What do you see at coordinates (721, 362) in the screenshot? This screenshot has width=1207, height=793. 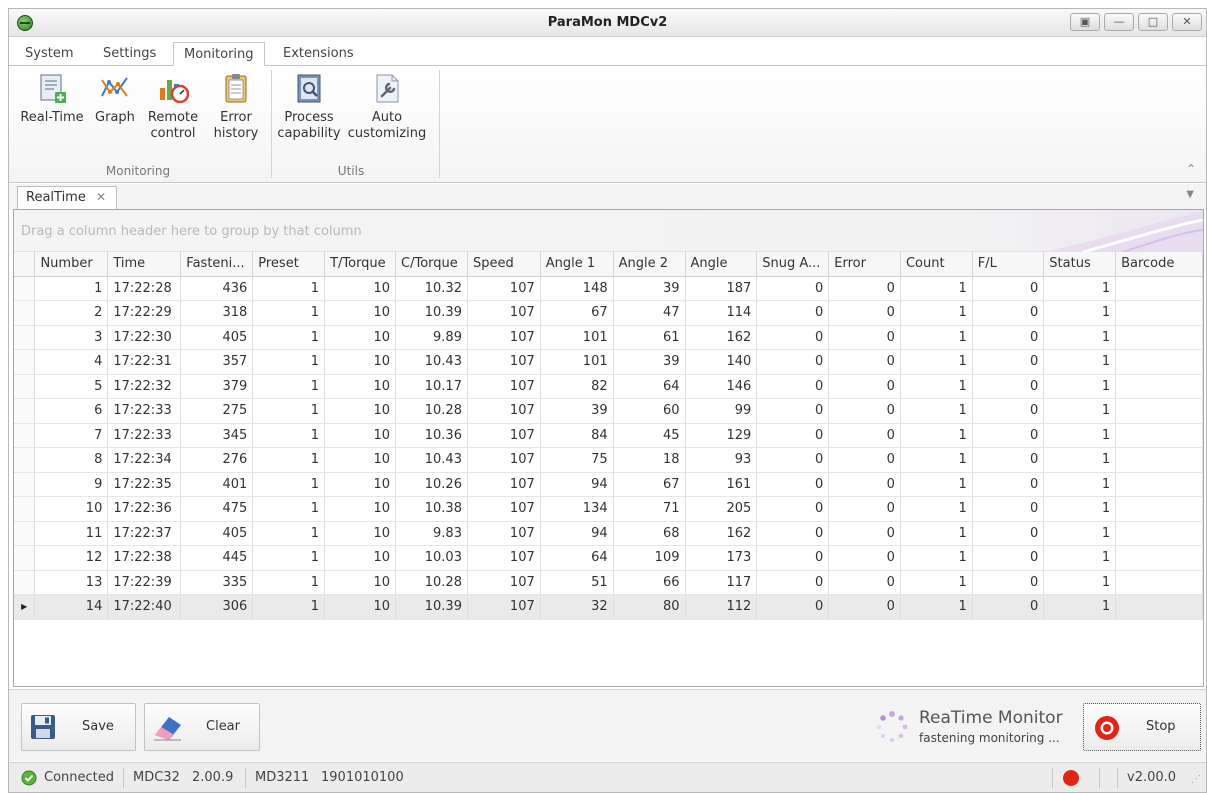 I see `table-cell: 140` at bounding box center [721, 362].